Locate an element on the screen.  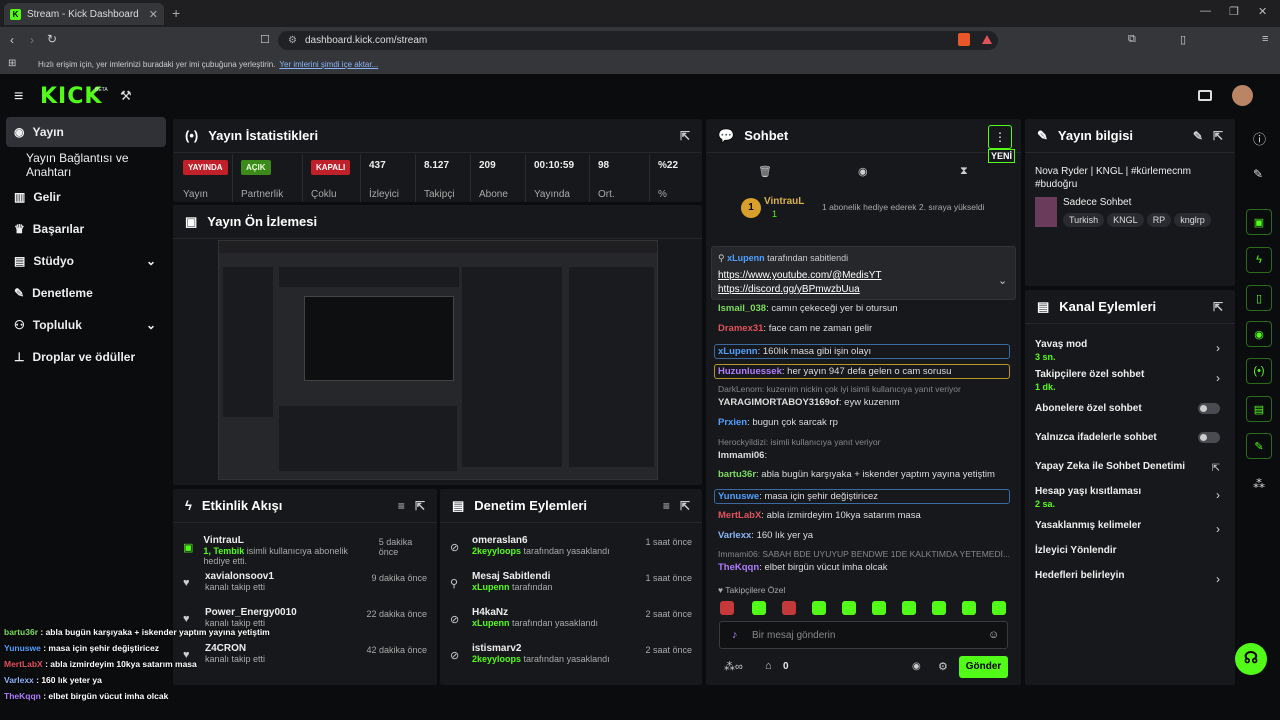
chat-username: Dramex31 is located at coordinates (740, 328).